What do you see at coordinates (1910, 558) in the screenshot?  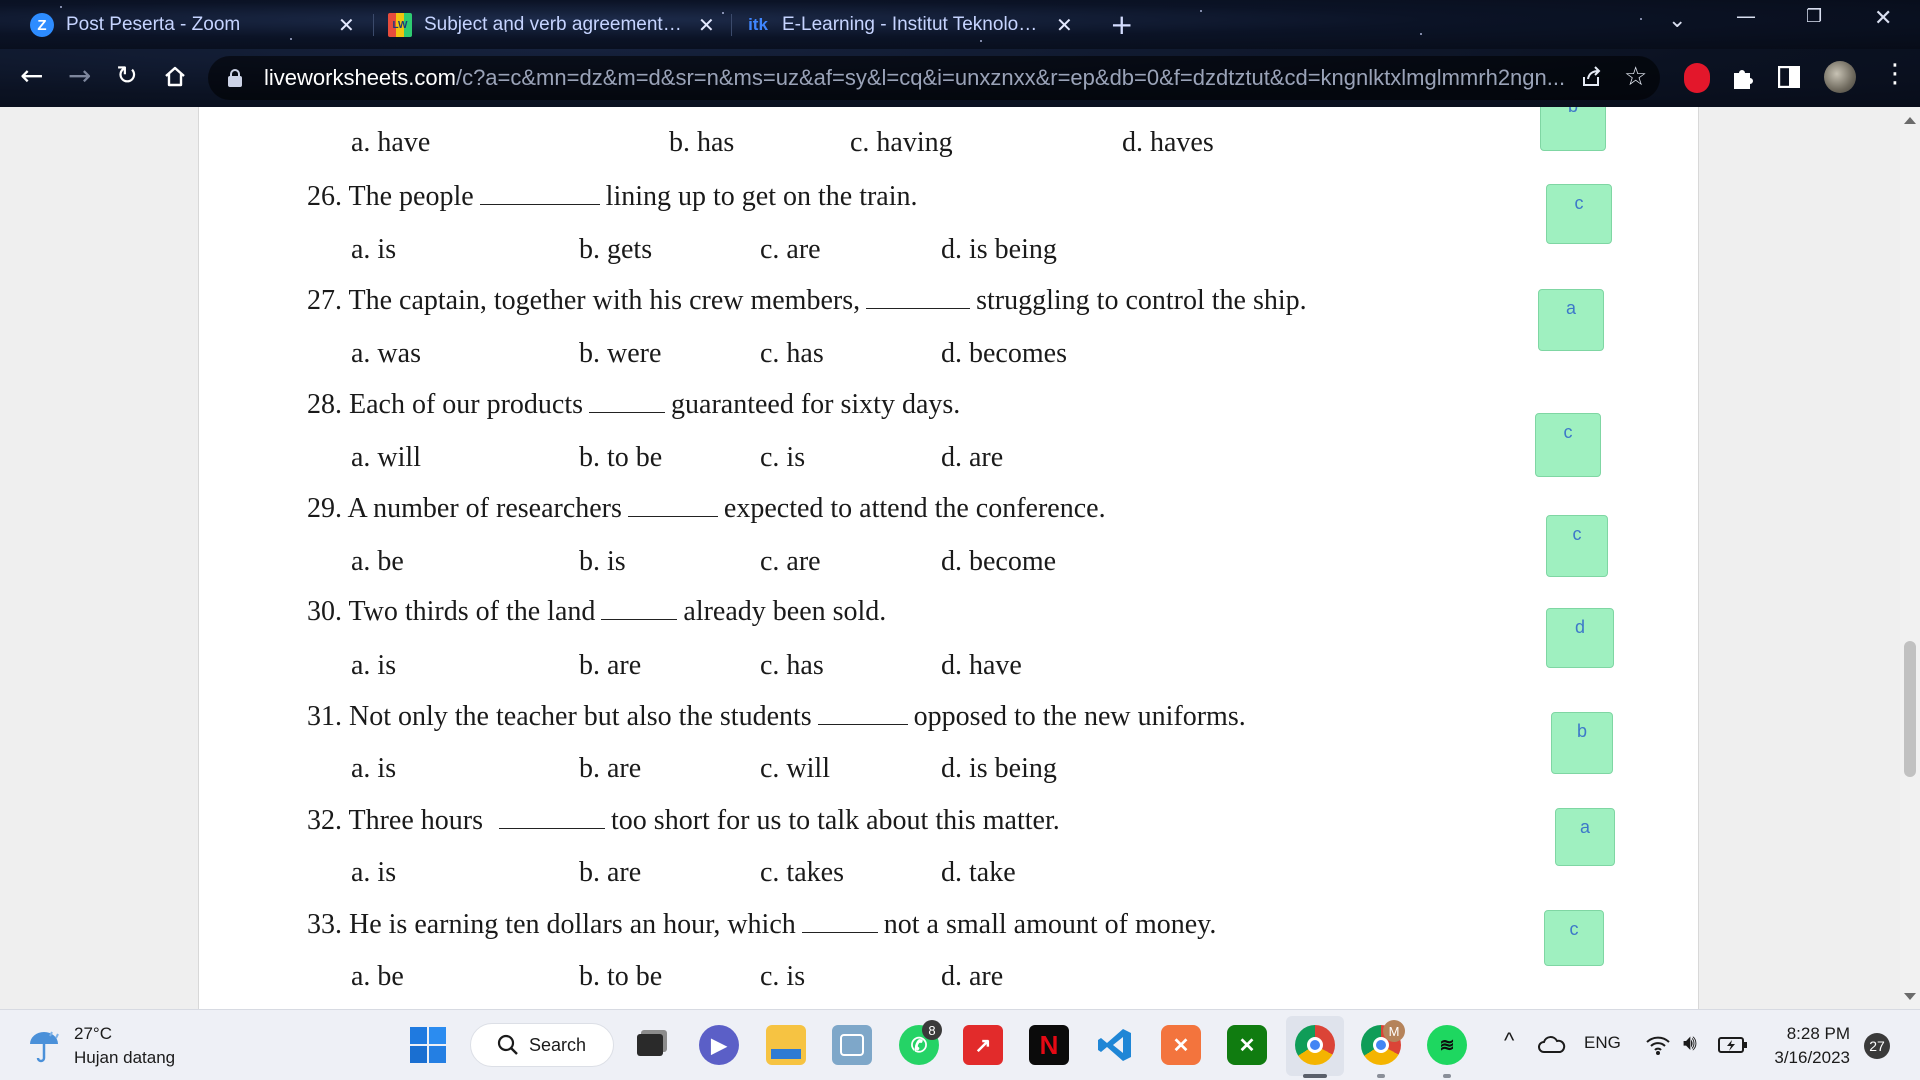 I see `page-scrollbar` at bounding box center [1910, 558].